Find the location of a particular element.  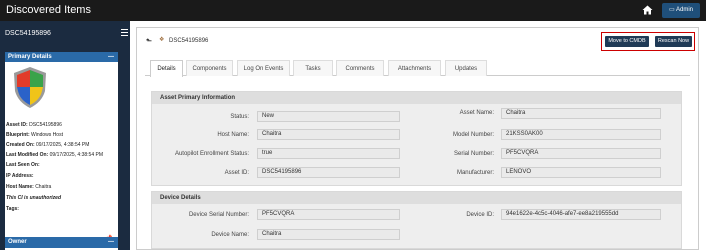

device-name-label: Device Name: is located at coordinates (230, 235).